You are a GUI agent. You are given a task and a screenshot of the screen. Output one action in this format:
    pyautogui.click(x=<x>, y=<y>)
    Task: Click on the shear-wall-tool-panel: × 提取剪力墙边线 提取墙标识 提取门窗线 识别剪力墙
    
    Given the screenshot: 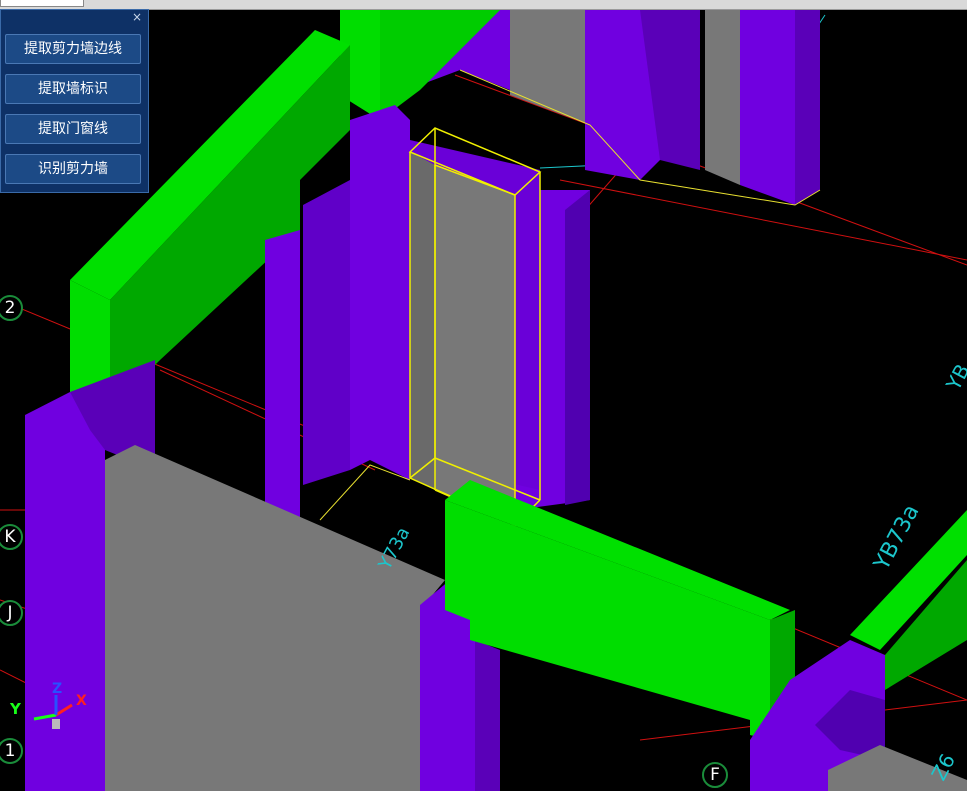 What is the action you would take?
    pyautogui.click(x=74, y=101)
    